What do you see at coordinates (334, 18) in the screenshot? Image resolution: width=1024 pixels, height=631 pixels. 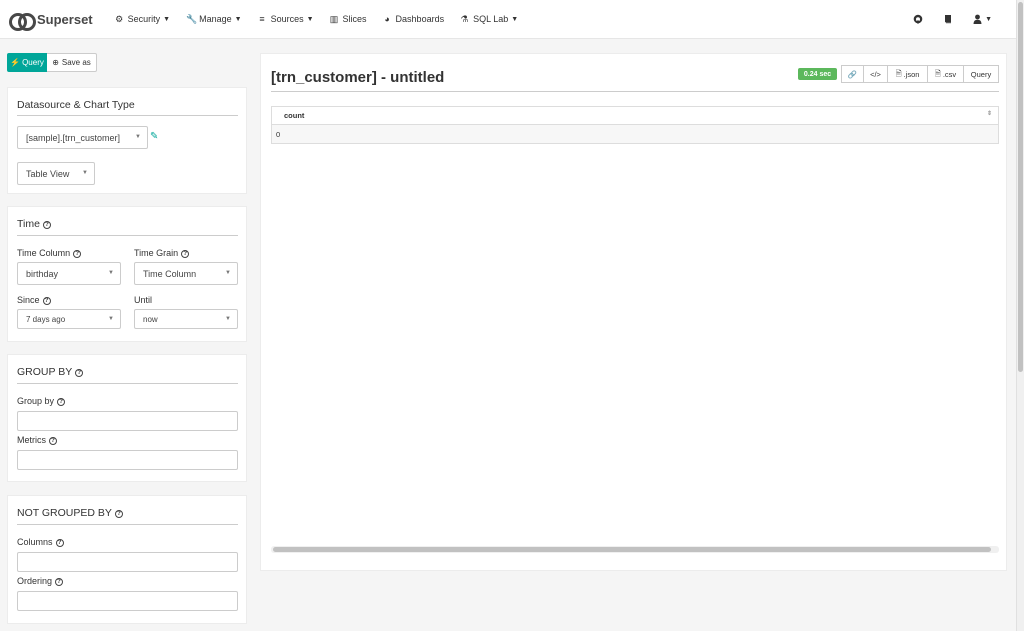 I see `bar-chart-icon: ▥` at bounding box center [334, 18].